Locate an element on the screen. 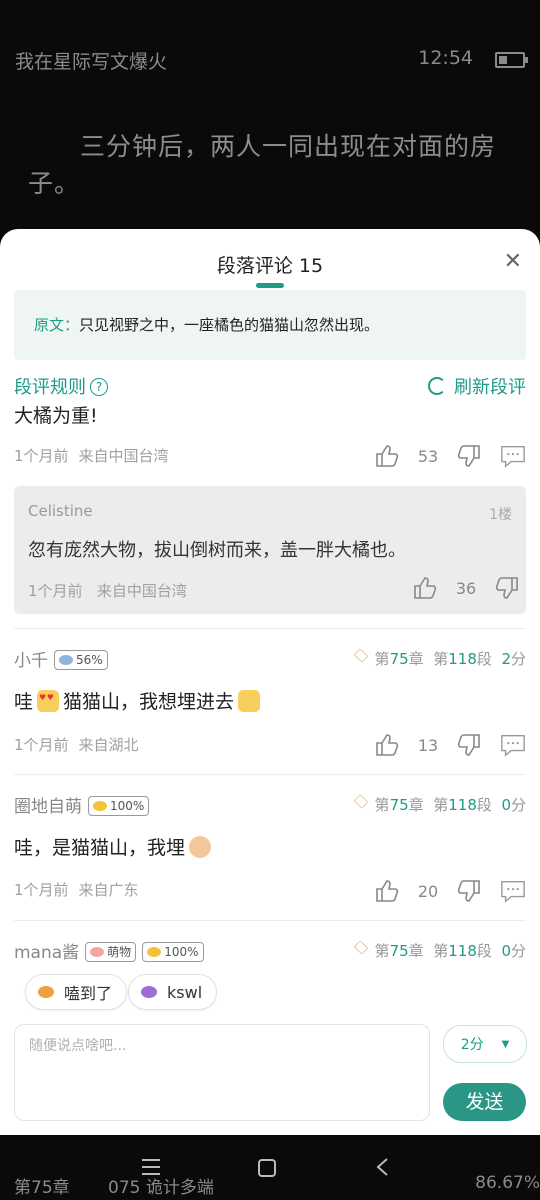 This screenshot has height=1200, width=540. comment-user: 小千 56% is located at coordinates (61, 658).